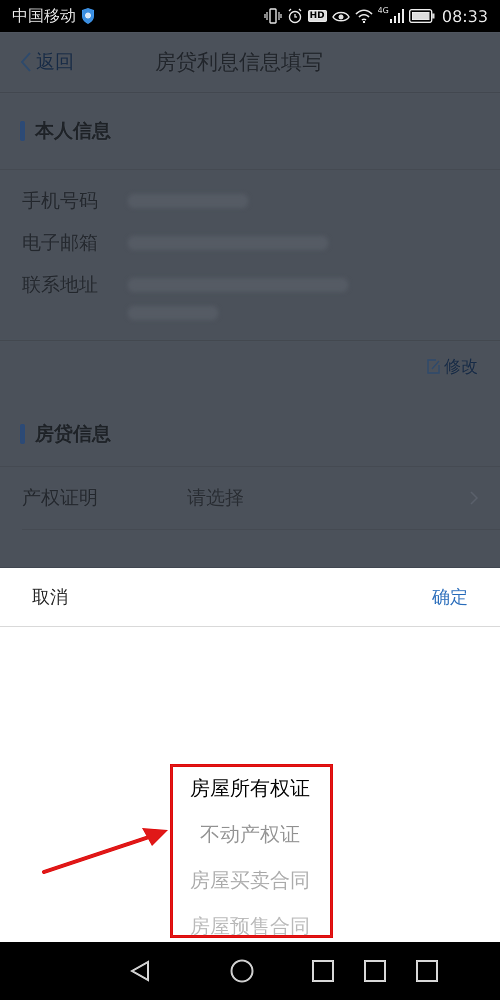 This screenshot has height=1000, width=500. Describe the element at coordinates (44, 16) in the screenshot. I see `carrier-name: 中国移动` at that location.